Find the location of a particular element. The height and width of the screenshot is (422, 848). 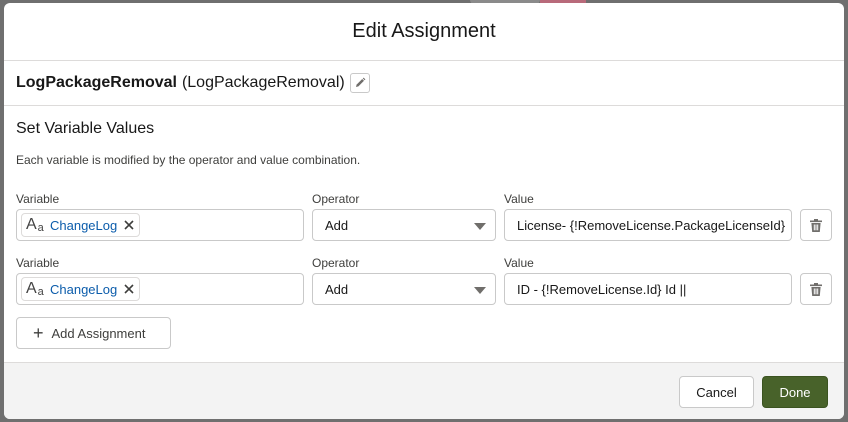

add-assignment-label: Add Assignment is located at coordinates (98, 333).